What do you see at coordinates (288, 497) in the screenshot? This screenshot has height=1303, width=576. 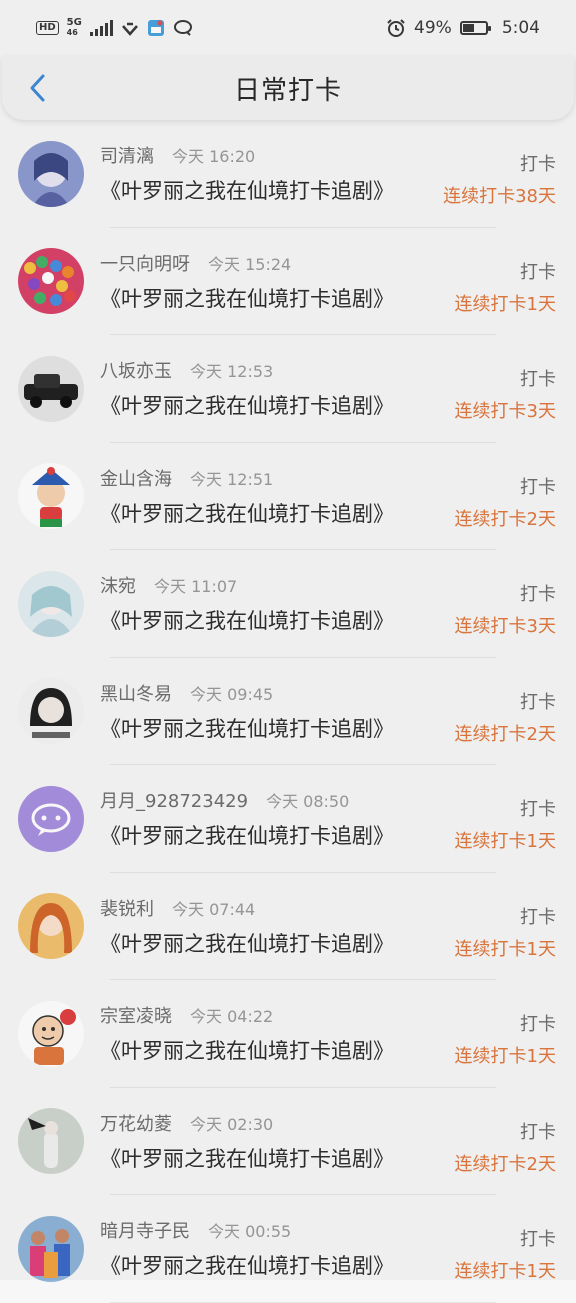 I see `list-item: 金山含海 今天 12:51 《叶罗丽之我在仙境打卡追剧》 打卡 连续打卡2天` at bounding box center [288, 497].